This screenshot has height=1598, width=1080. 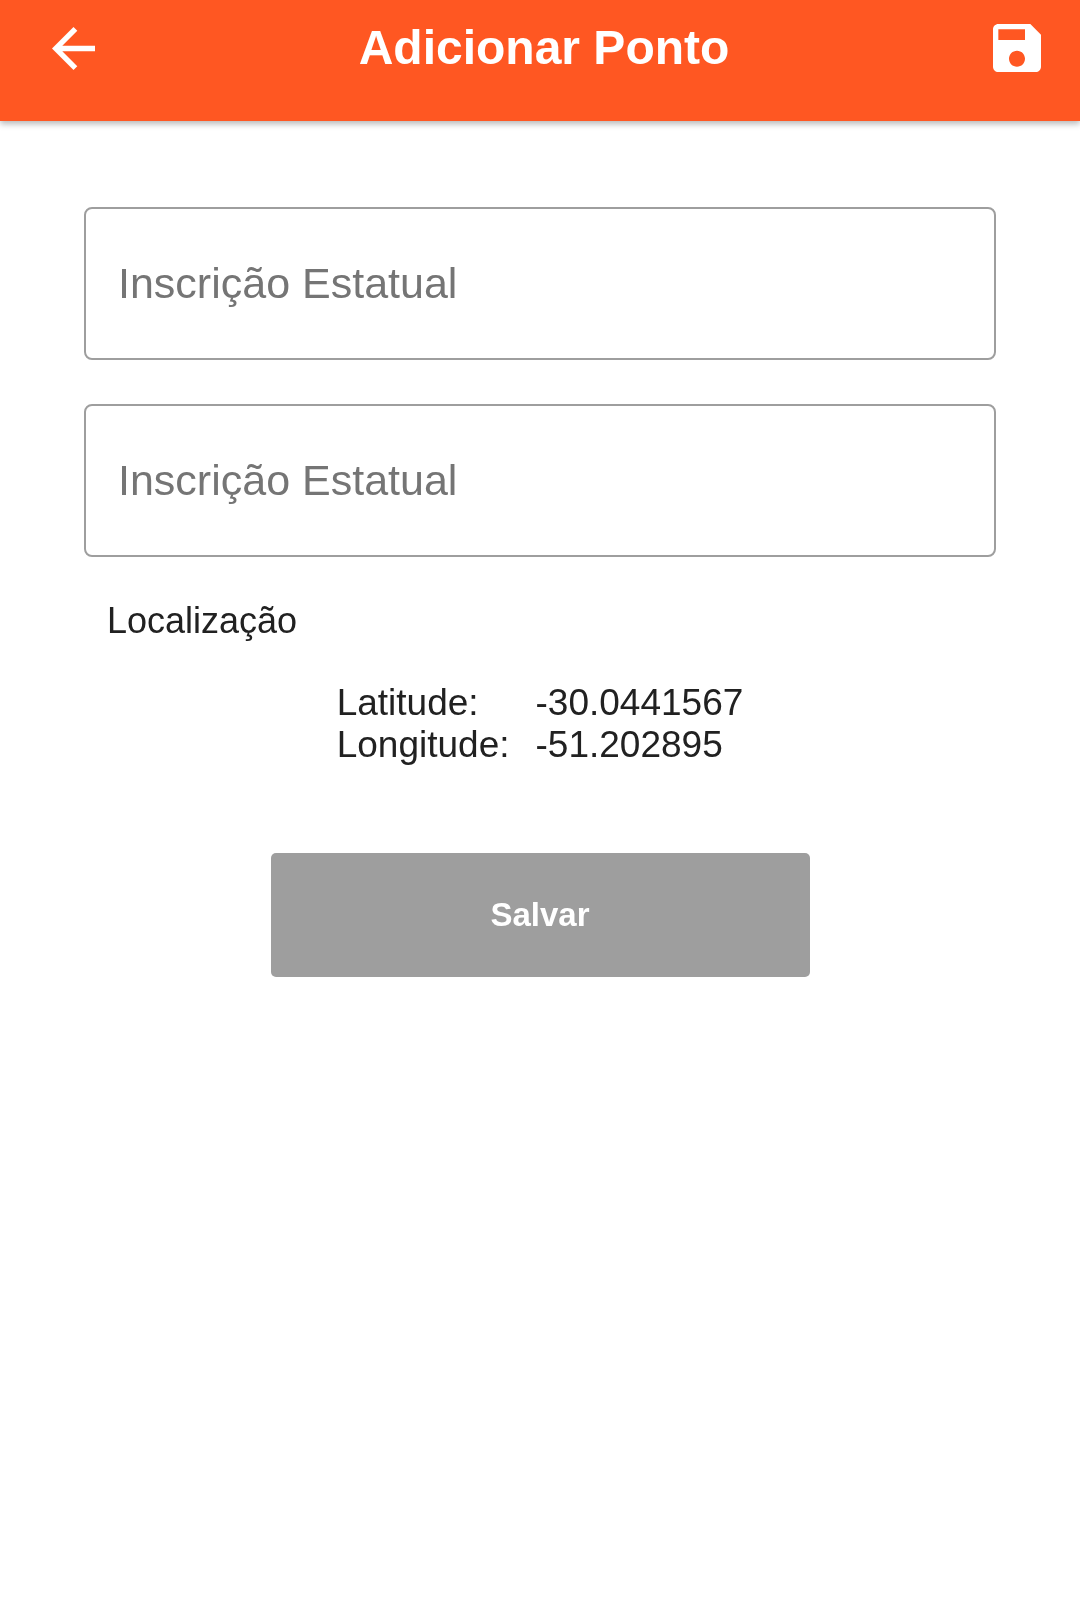 What do you see at coordinates (203, 620) in the screenshot?
I see `section-label: Localização` at bounding box center [203, 620].